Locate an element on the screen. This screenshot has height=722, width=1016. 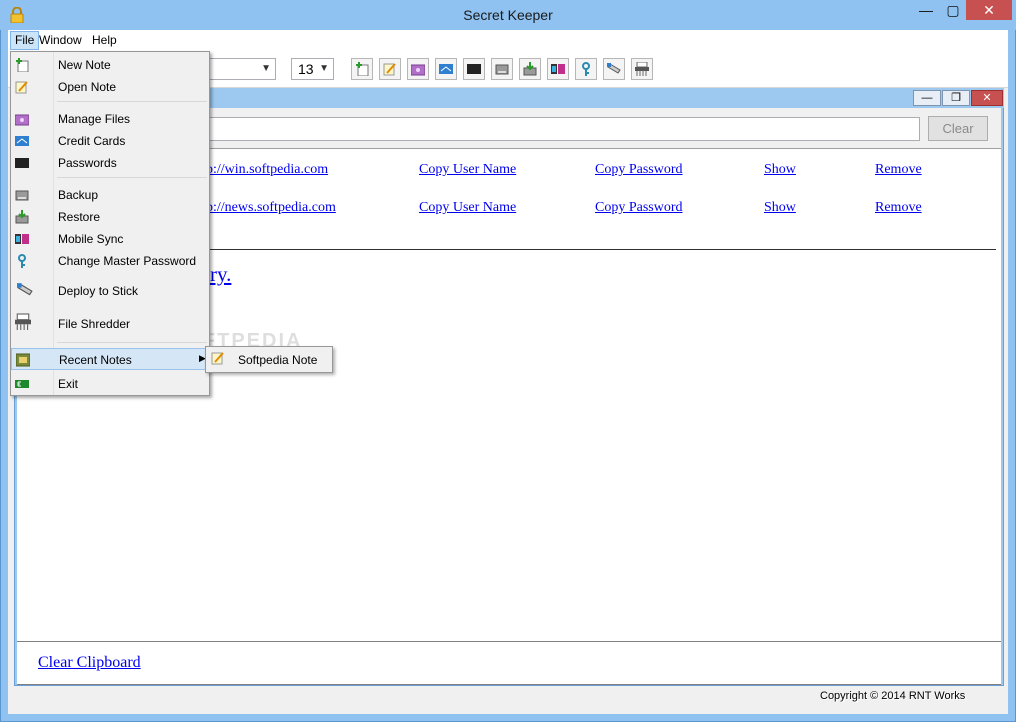
clear-clipboard-link: Clear Clipboard is located at coordinates (89, 663).